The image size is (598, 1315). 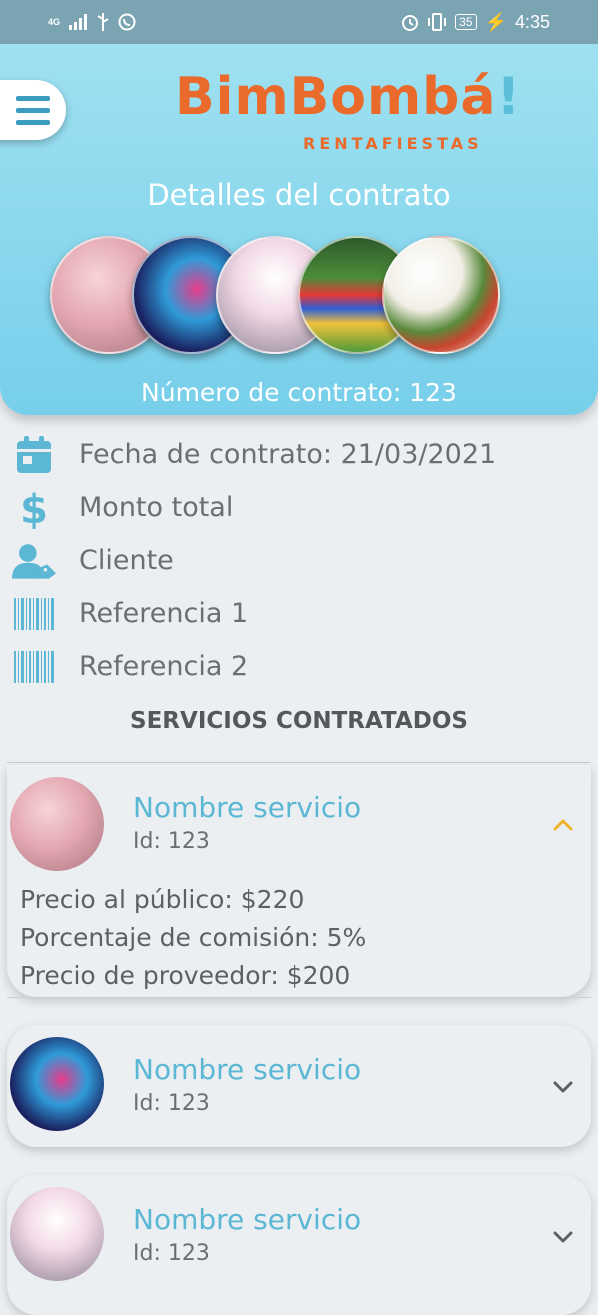 I want to click on dollar-icon: $, so click(x=34, y=508).